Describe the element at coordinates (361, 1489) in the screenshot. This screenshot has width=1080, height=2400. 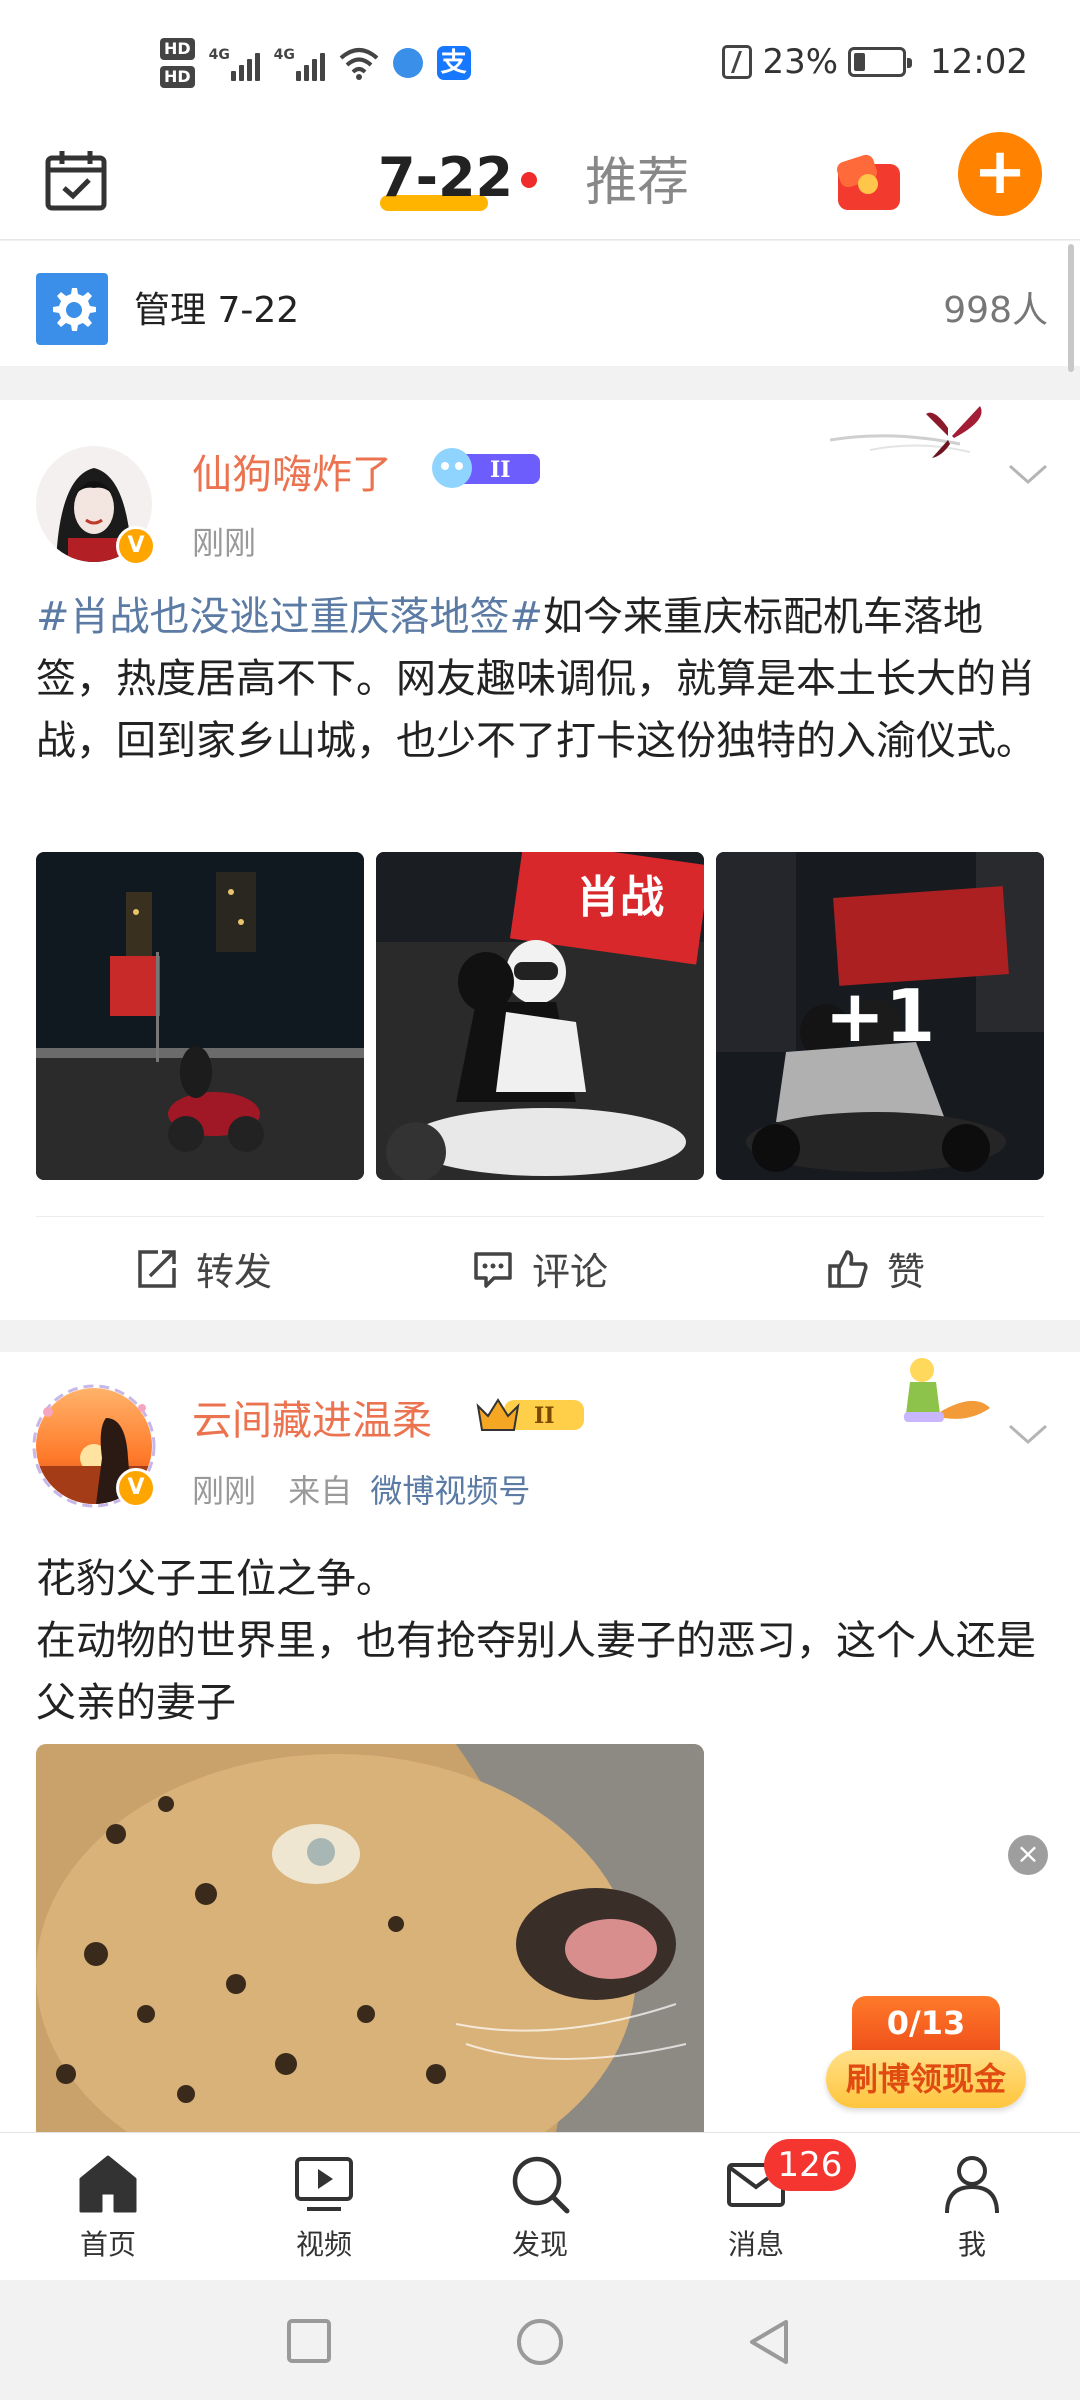
I see `post-meta: 刚刚 来自 微博视频号` at that location.